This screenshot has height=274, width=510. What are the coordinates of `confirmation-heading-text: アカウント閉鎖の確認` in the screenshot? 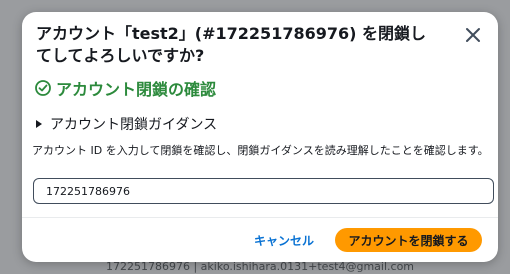 It's located at (136, 89).